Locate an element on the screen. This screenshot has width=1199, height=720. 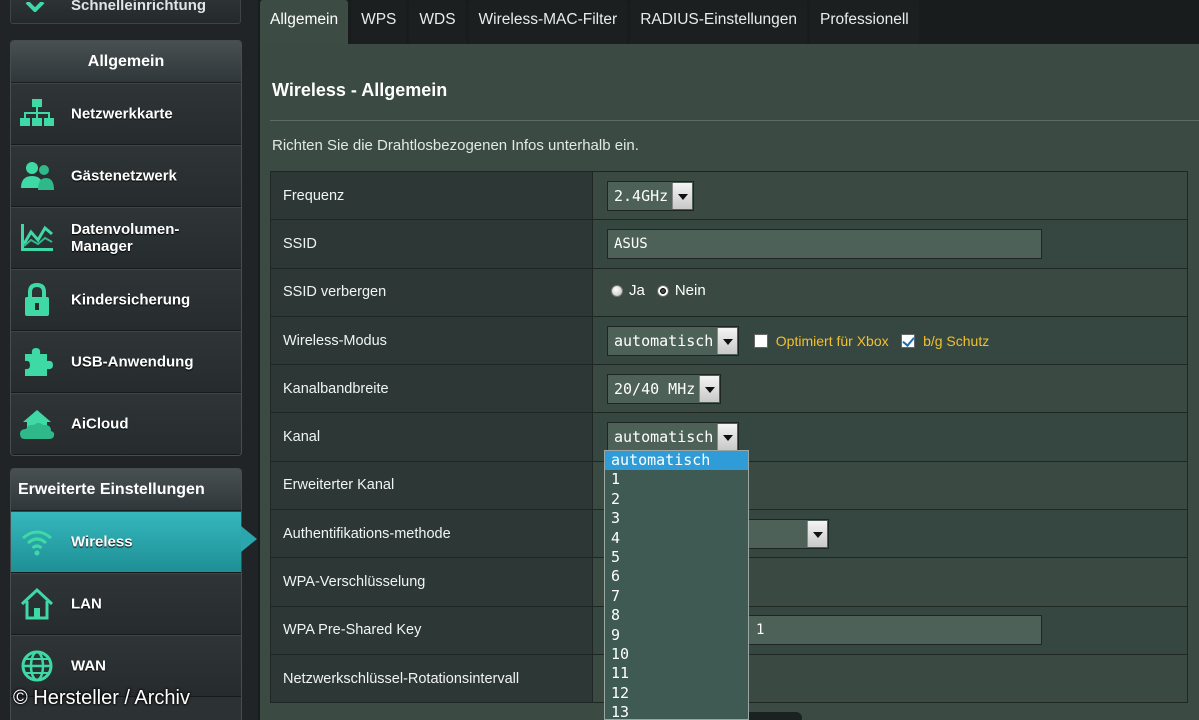
sidebar-item-usb-application: USB-Anwendung is located at coordinates (126, 362).